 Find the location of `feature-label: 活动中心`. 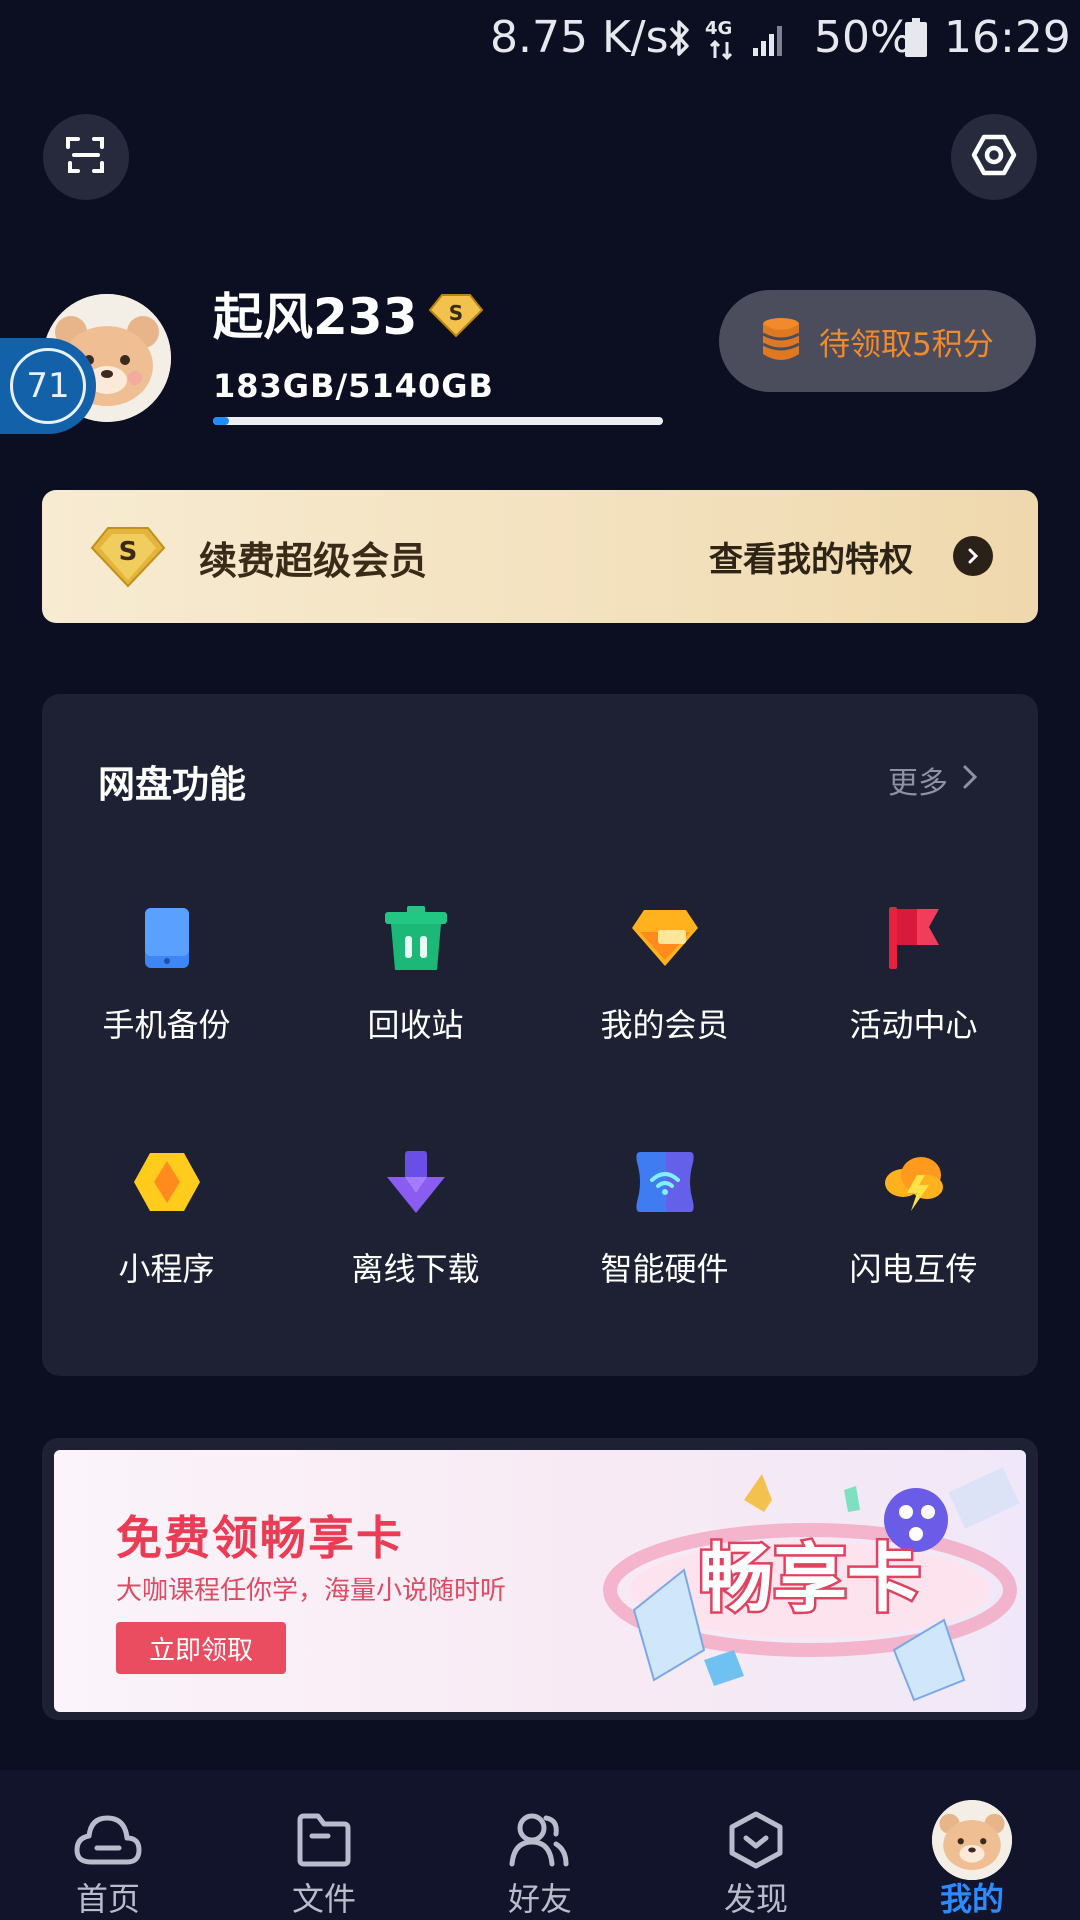

feature-label: 活动中心 is located at coordinates (913, 1025).